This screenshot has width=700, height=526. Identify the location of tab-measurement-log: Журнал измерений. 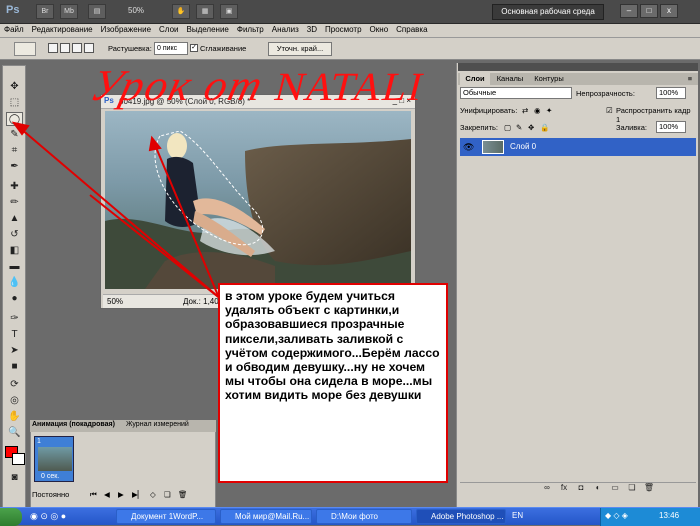
(157, 424).